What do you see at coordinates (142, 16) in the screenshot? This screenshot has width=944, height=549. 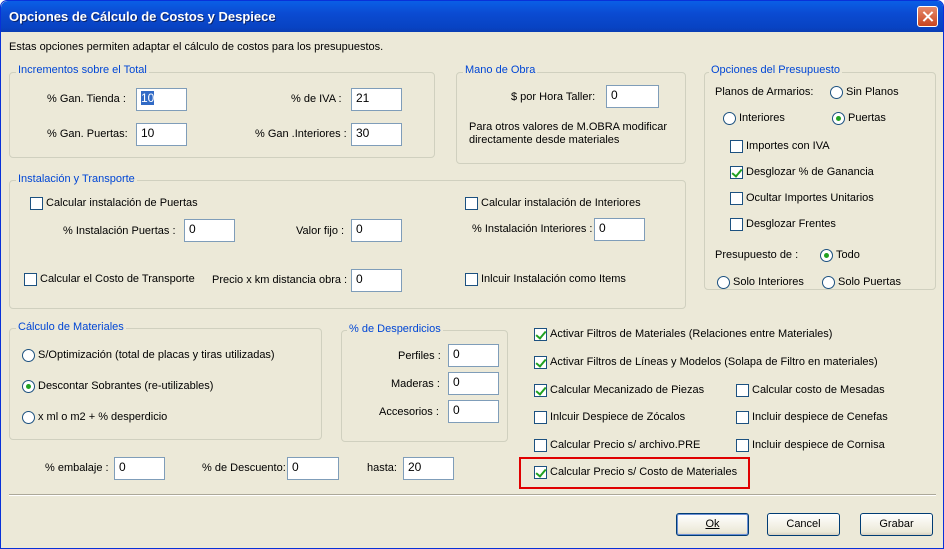 I see `window-title: Opciones de Cálculo de Costos y Despiece` at bounding box center [142, 16].